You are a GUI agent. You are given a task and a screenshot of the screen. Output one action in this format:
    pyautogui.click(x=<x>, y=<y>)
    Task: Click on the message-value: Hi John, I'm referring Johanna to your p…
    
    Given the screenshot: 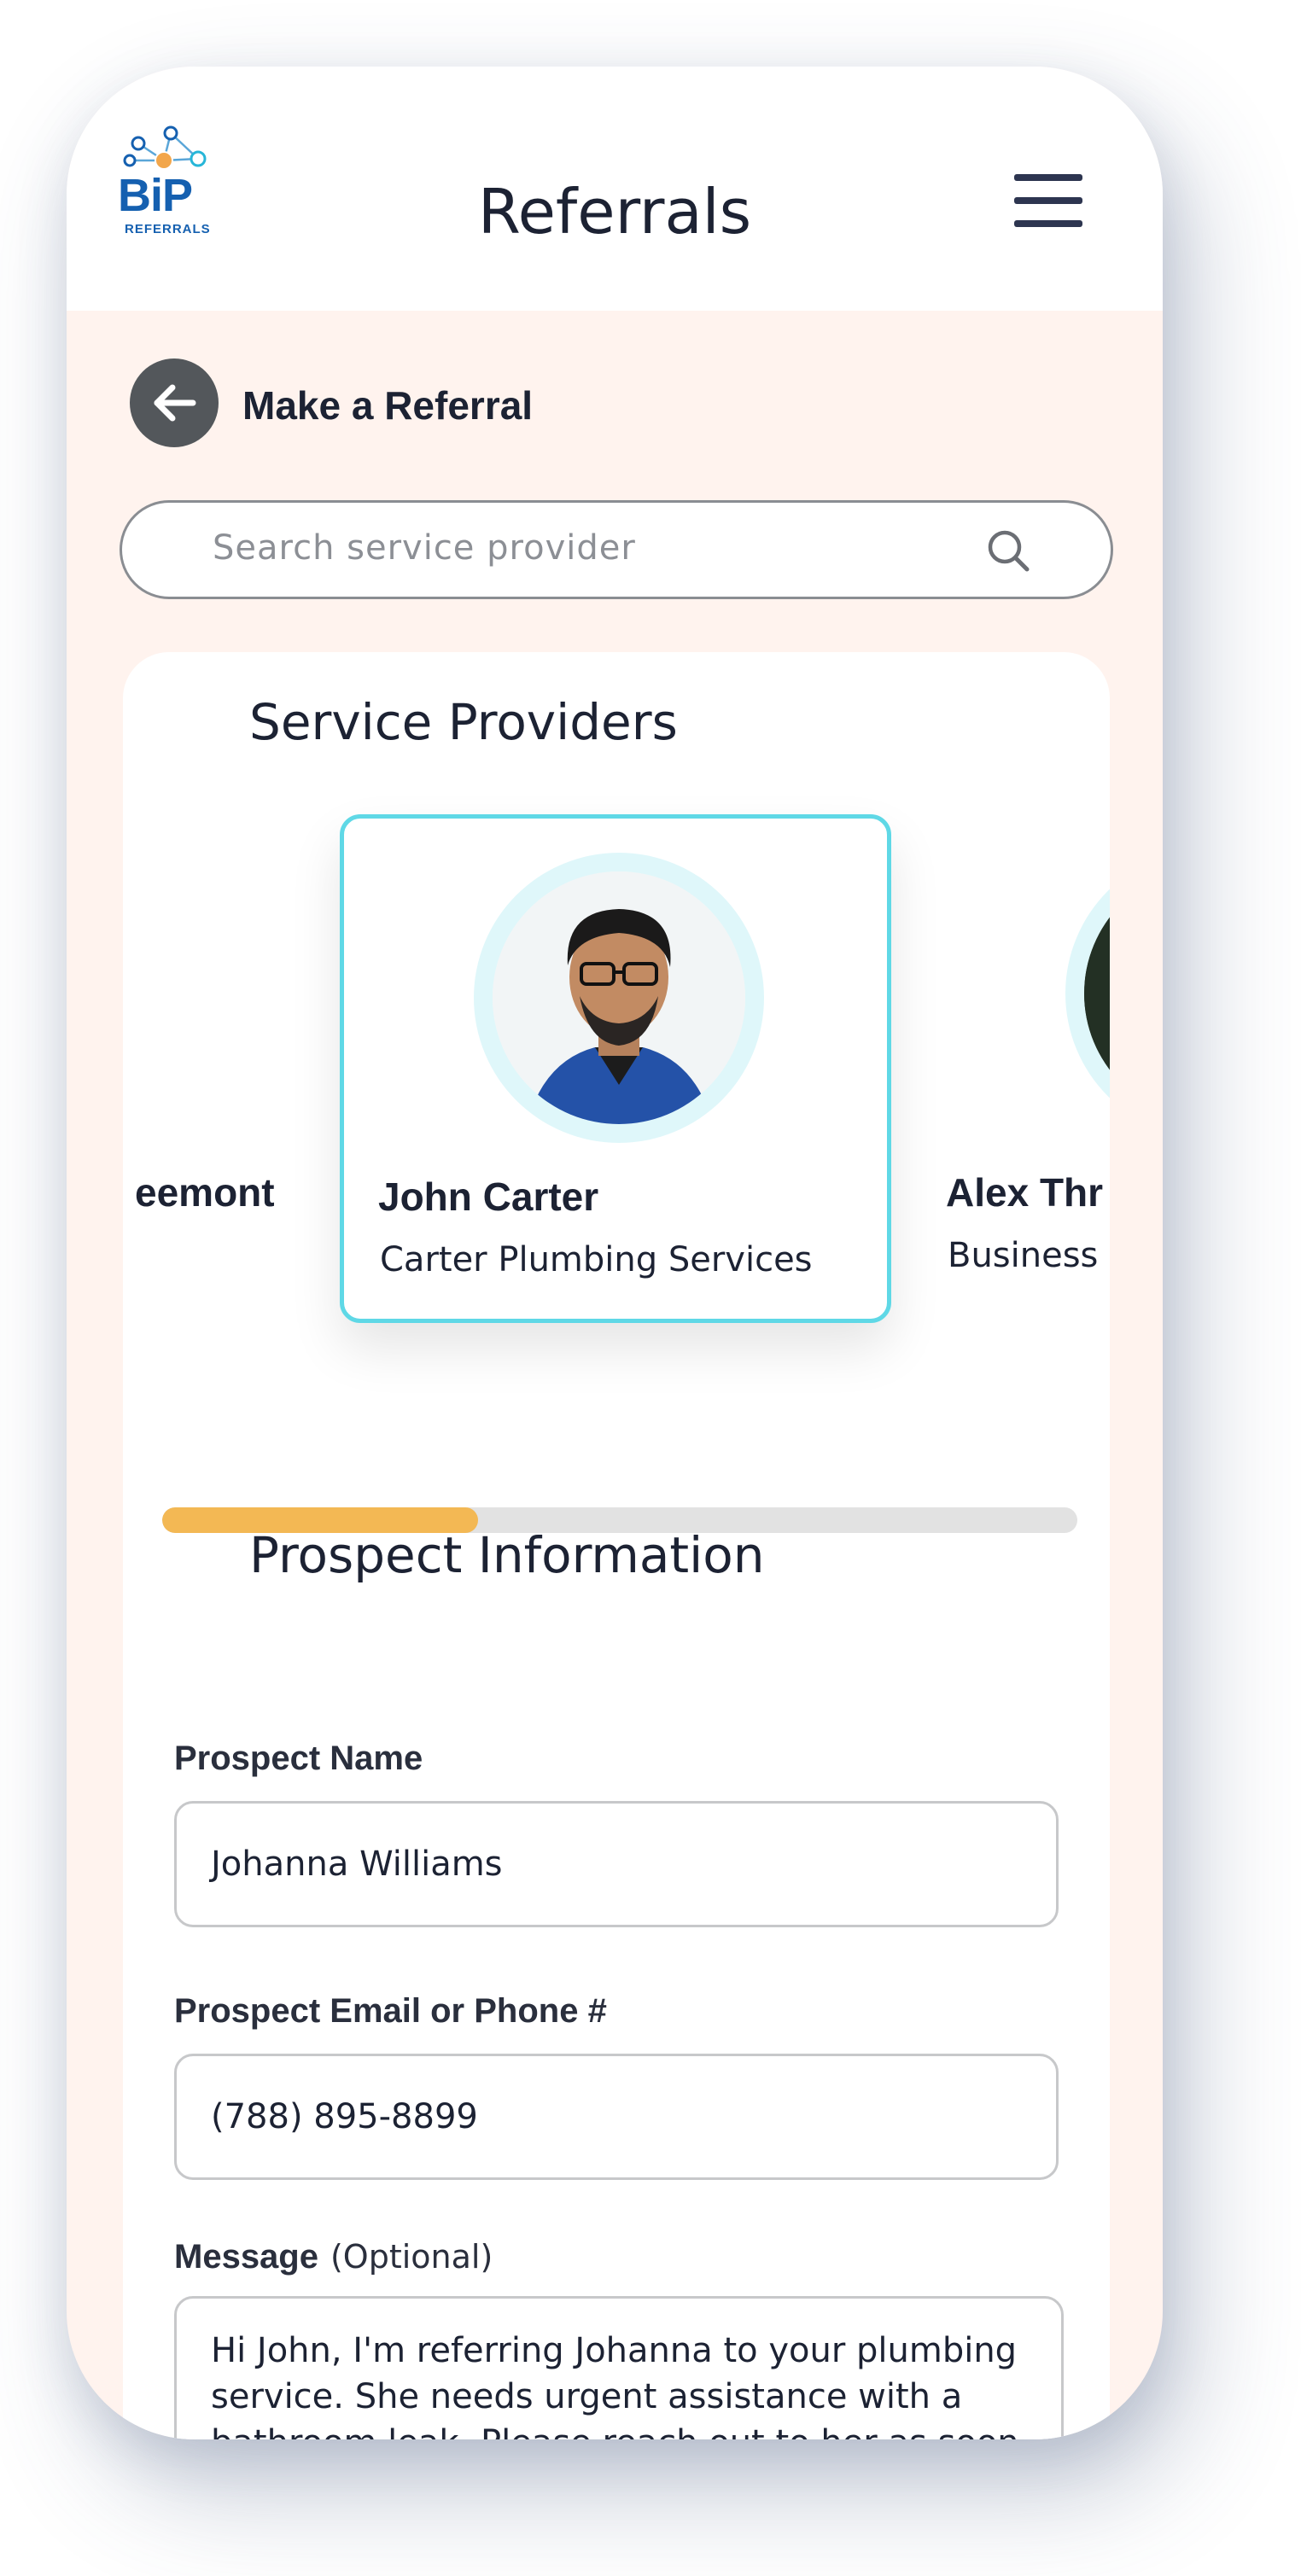 What is the action you would take?
    pyautogui.click(x=620, y=2383)
    